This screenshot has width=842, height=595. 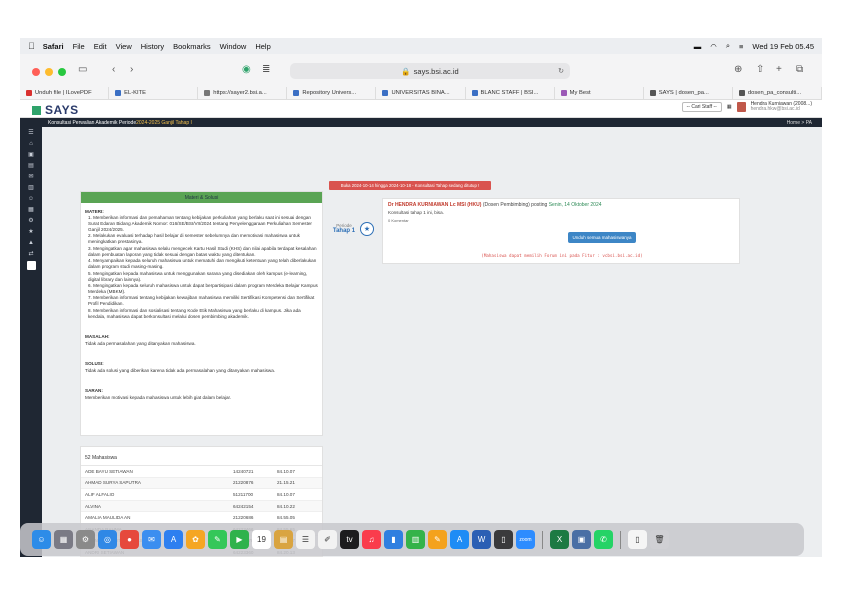 What do you see at coordinates (738, 69) in the screenshot?
I see `downloads-icon: ⊕` at bounding box center [738, 69].